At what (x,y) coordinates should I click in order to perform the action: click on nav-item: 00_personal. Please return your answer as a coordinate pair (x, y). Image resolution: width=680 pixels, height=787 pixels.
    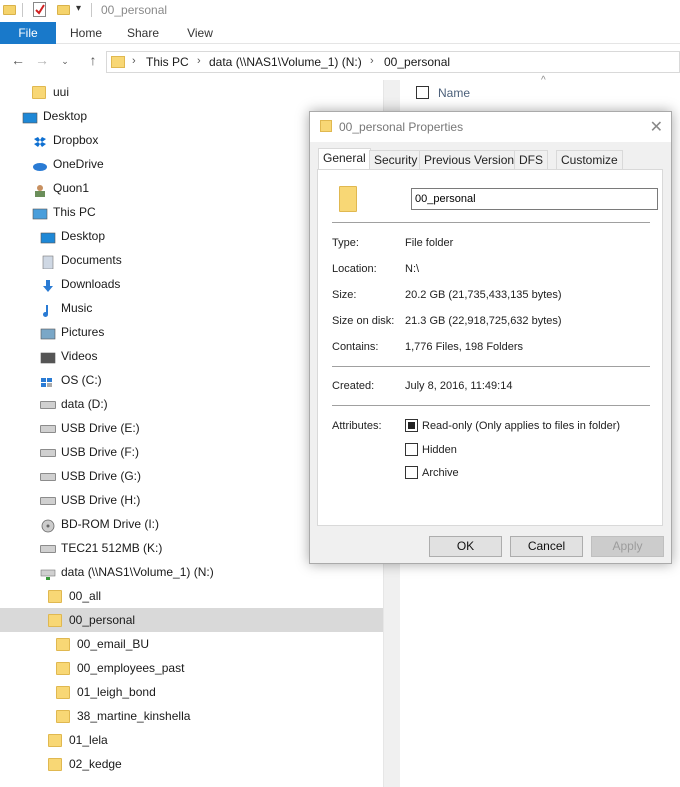
    Looking at the image, I should click on (191, 620).